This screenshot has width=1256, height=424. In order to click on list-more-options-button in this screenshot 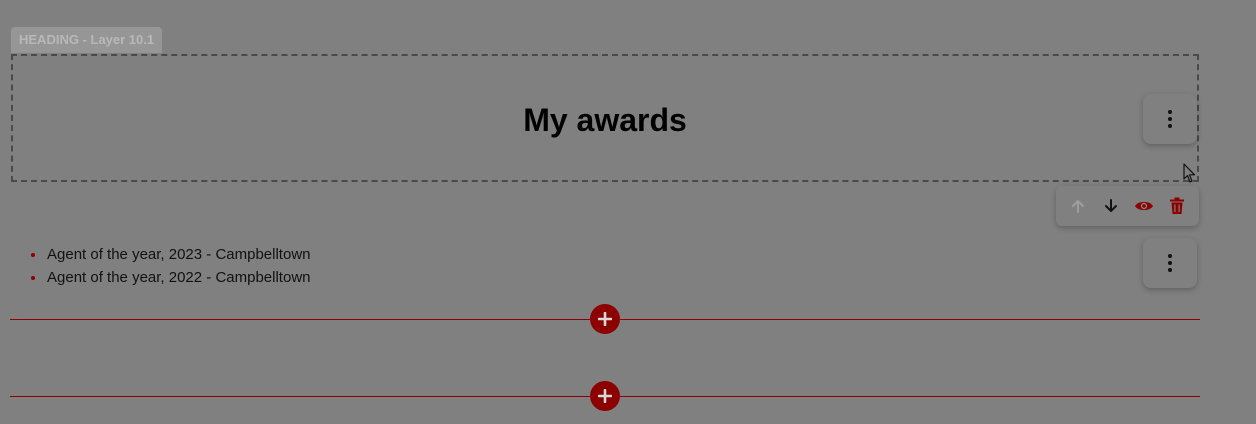, I will do `click(1170, 263)`.